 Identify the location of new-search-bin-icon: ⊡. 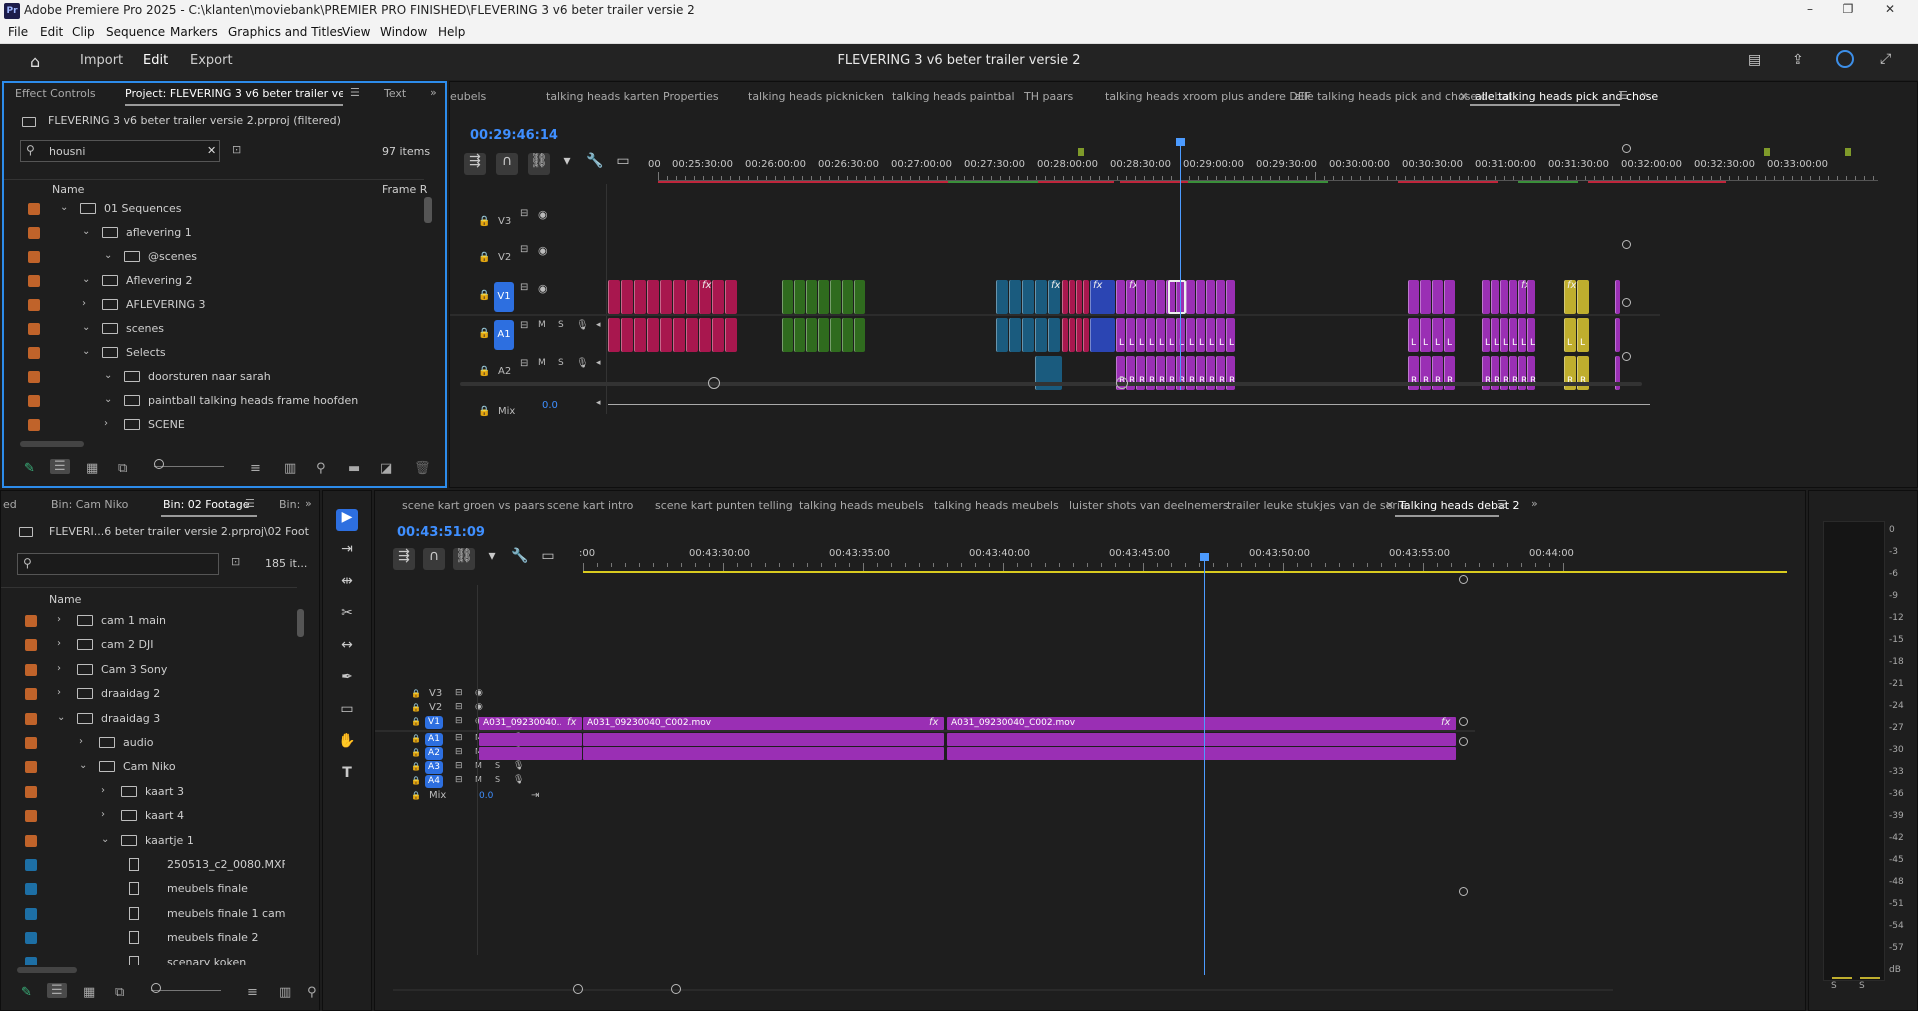
(236, 149).